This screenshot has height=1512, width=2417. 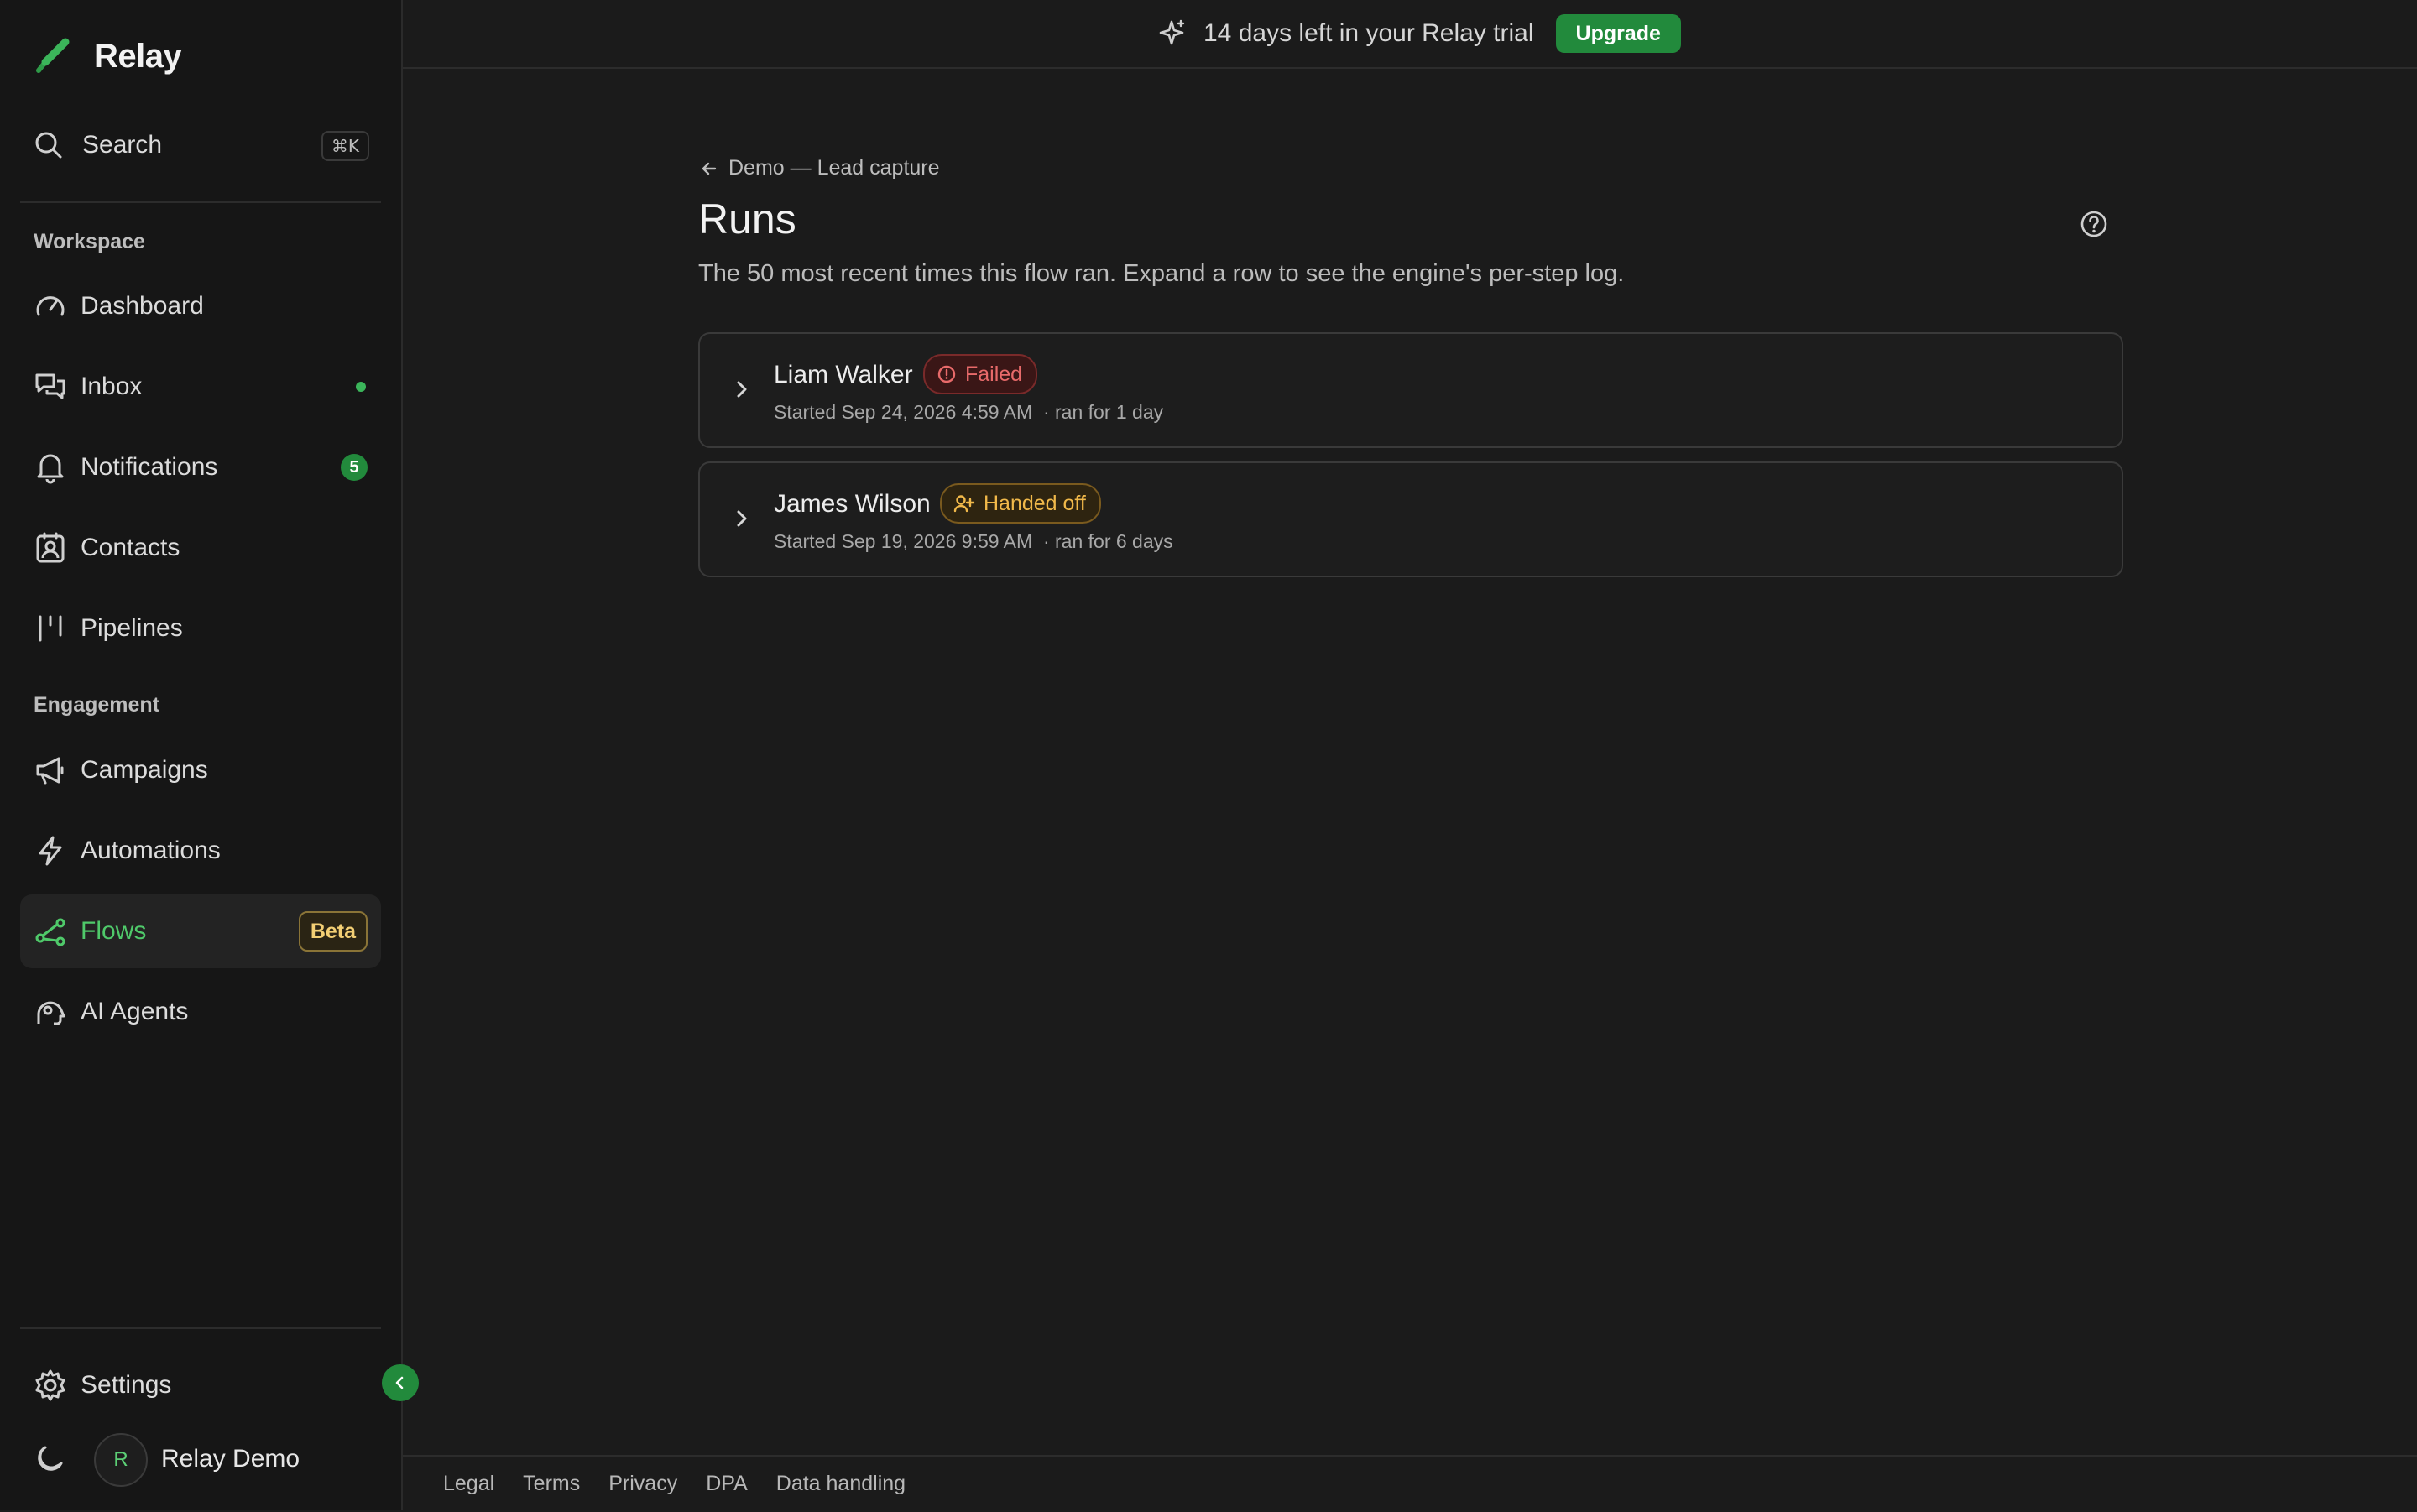 I want to click on sidebar-item-notifications: Notifications 5, so click(x=200, y=467).